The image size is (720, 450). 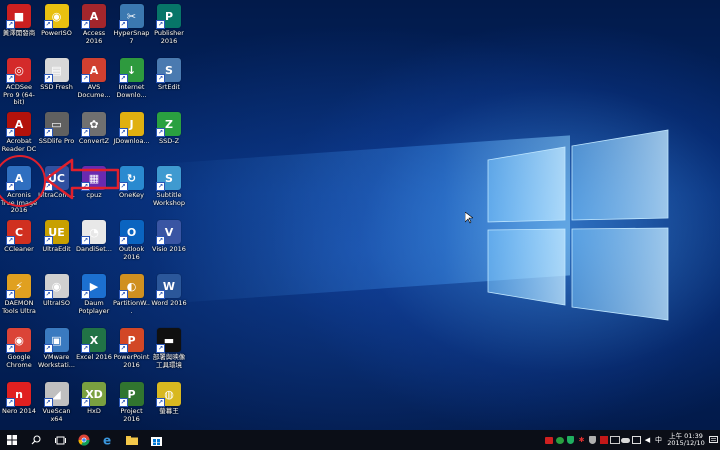 What do you see at coordinates (57, 235) in the screenshot?
I see `desktop-icon: UE ↗ UltraEdit` at bounding box center [57, 235].